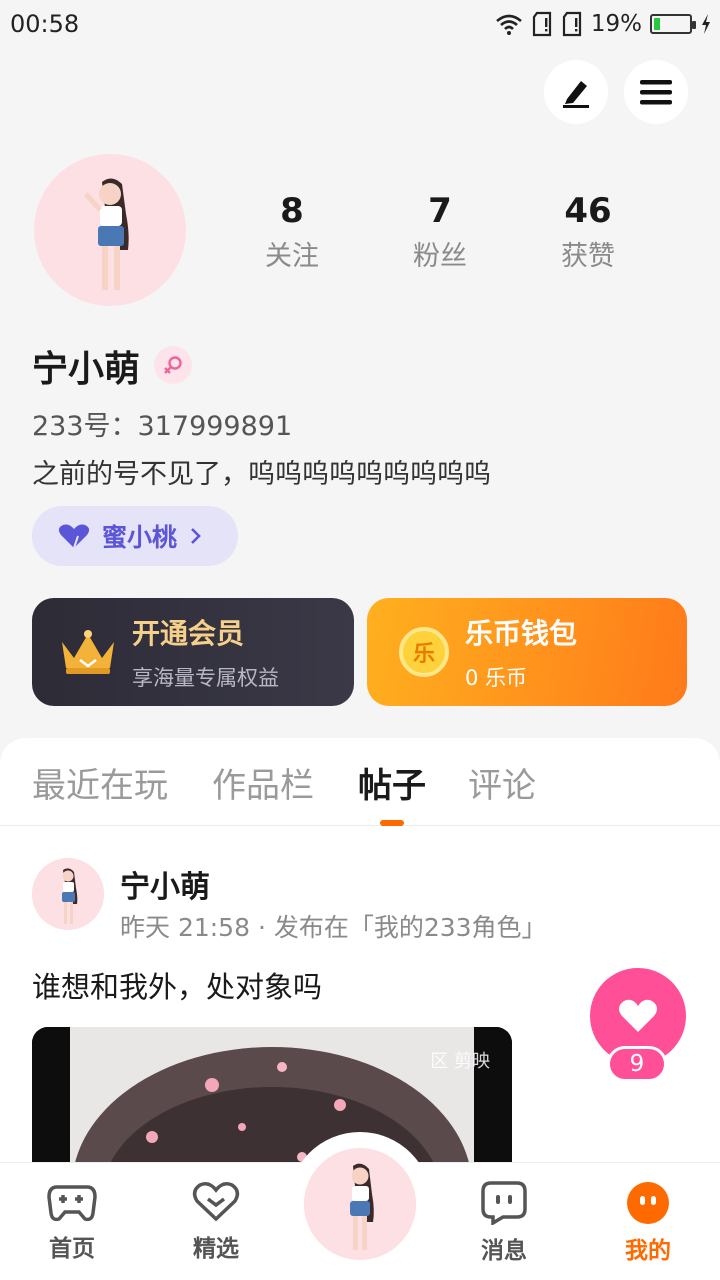  What do you see at coordinates (706, 24) in the screenshot?
I see `charging-icon` at bounding box center [706, 24].